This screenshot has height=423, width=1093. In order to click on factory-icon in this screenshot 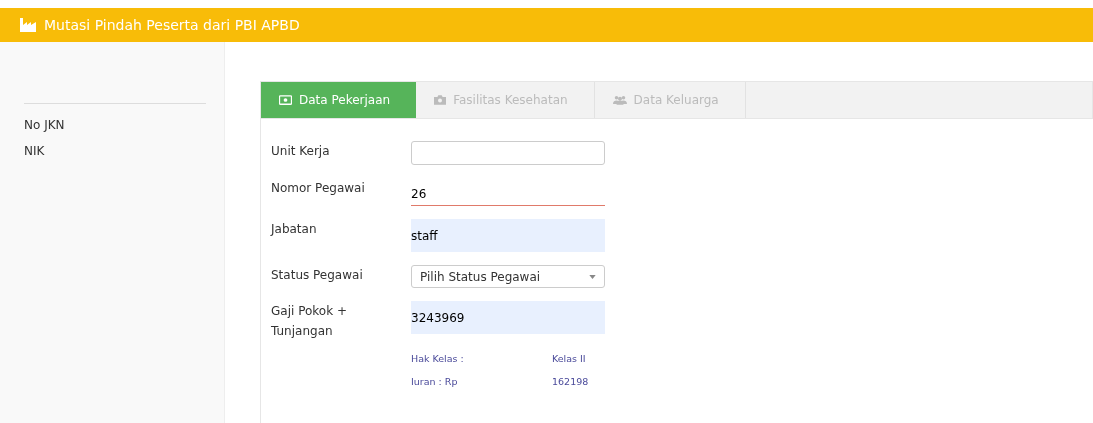, I will do `click(28, 25)`.